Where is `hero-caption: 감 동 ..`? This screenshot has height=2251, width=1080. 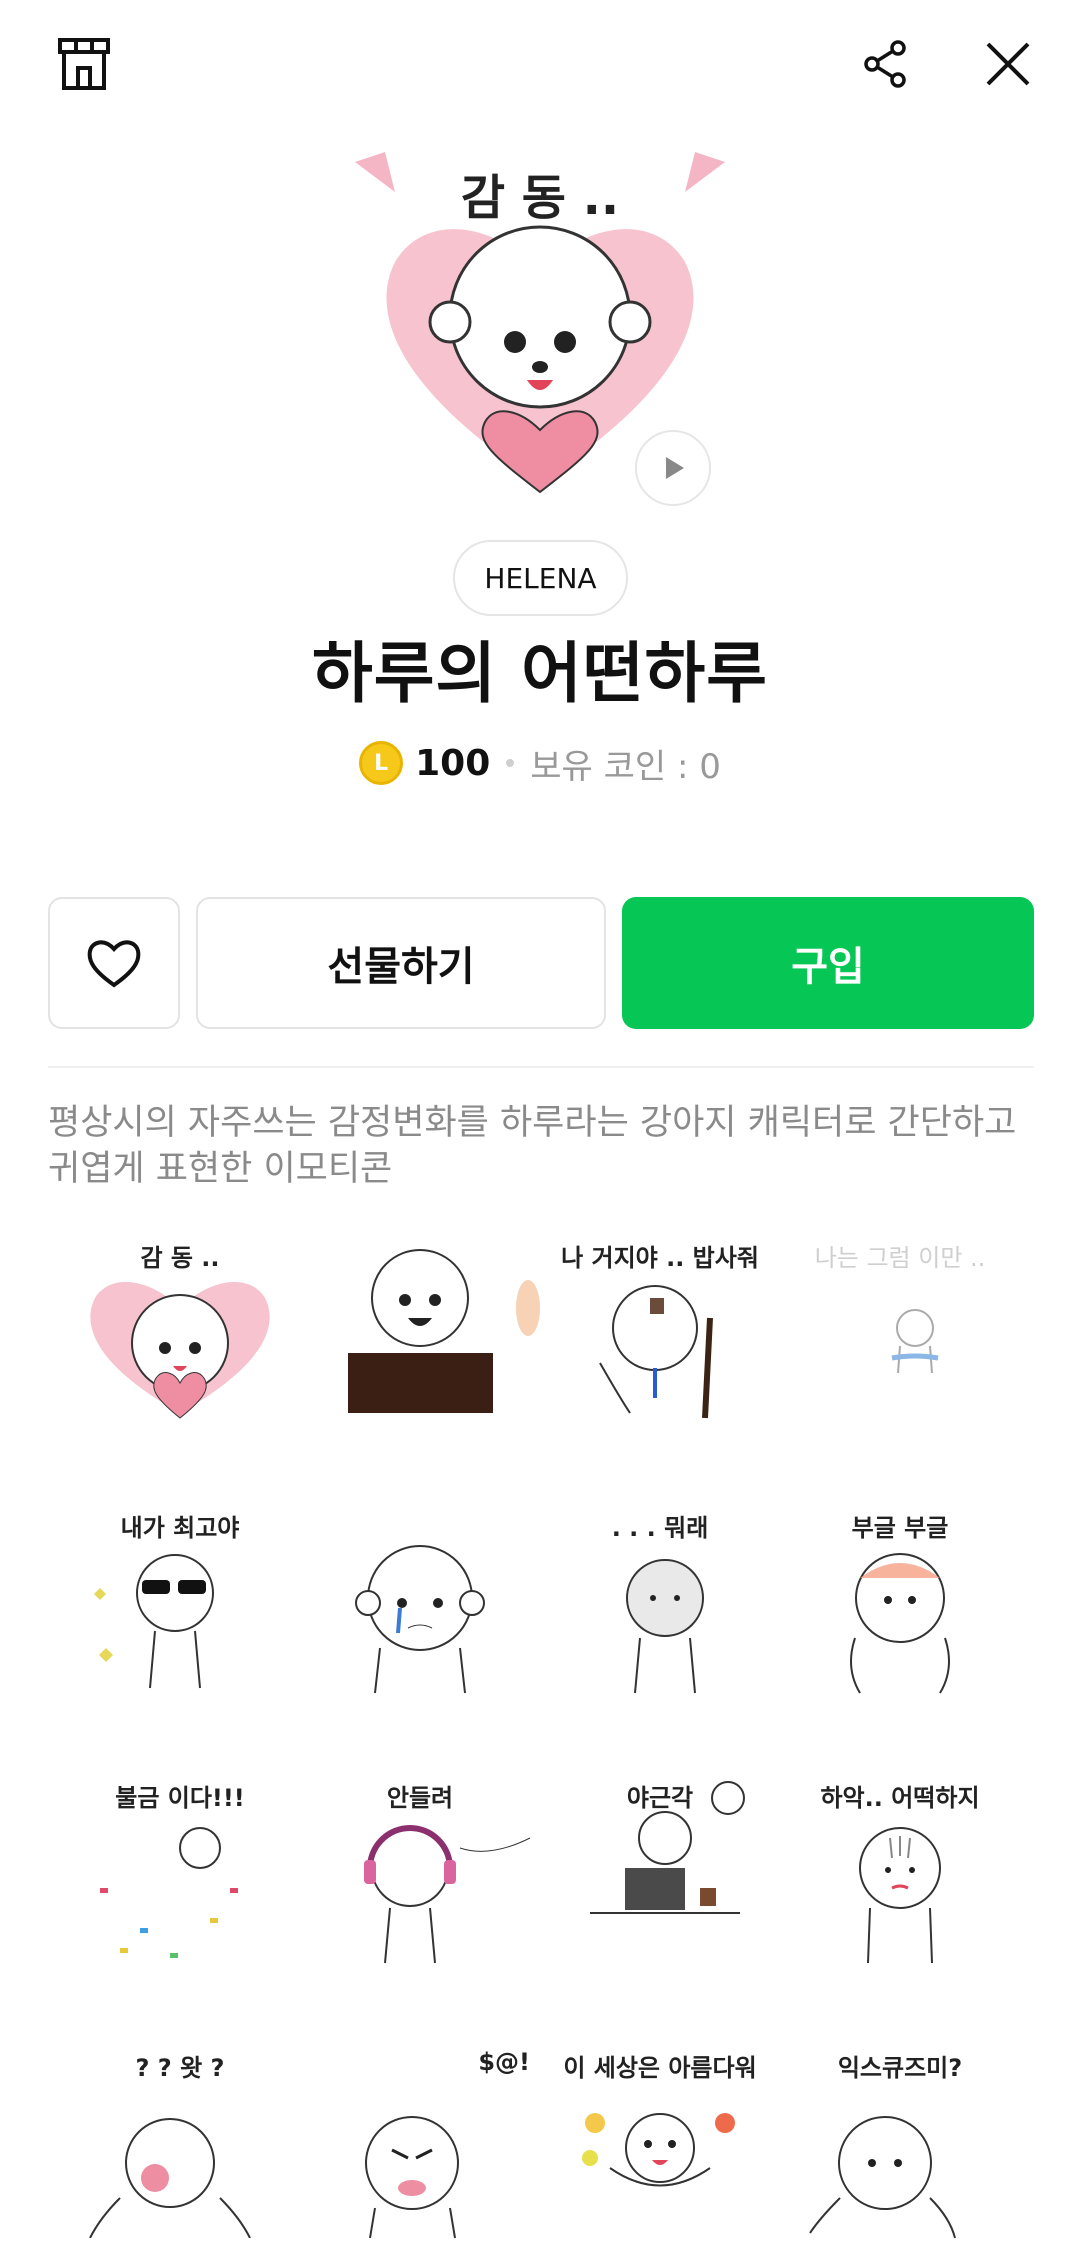 hero-caption: 감 동 .. is located at coordinates (540, 198).